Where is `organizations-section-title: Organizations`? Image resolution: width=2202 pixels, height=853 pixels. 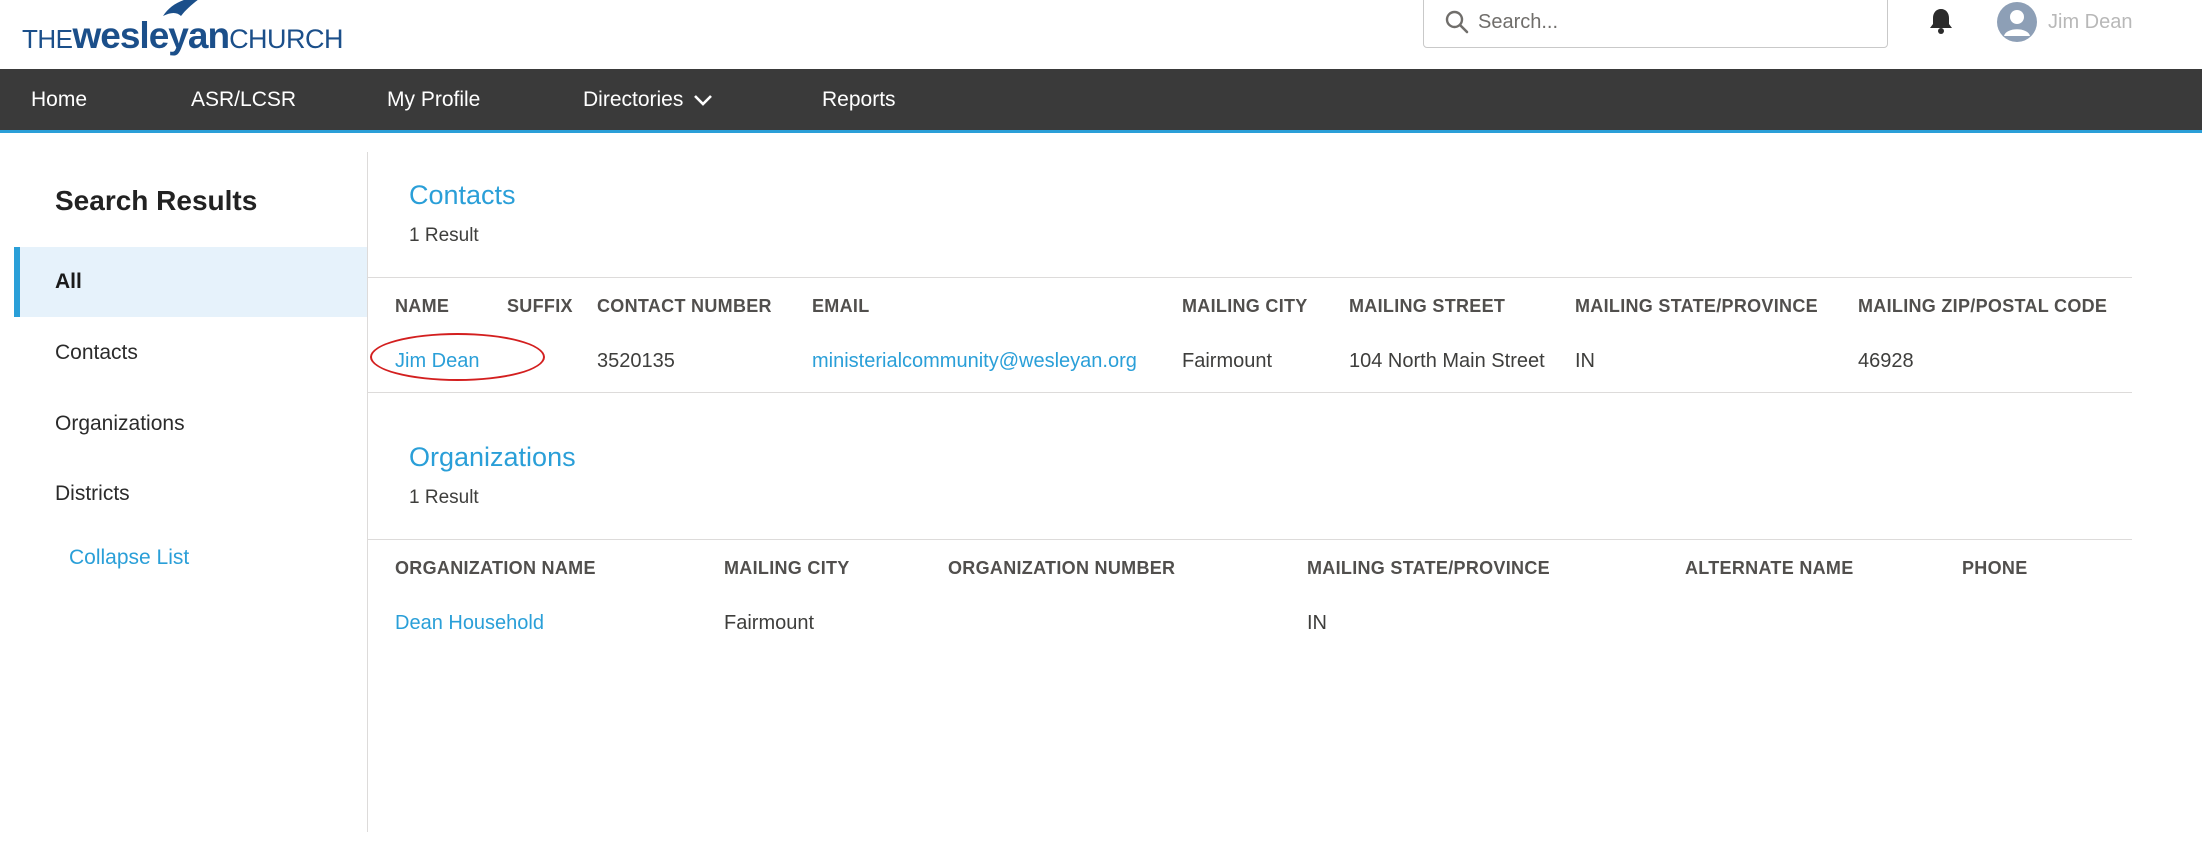
organizations-section-title: Organizations is located at coordinates (492, 457).